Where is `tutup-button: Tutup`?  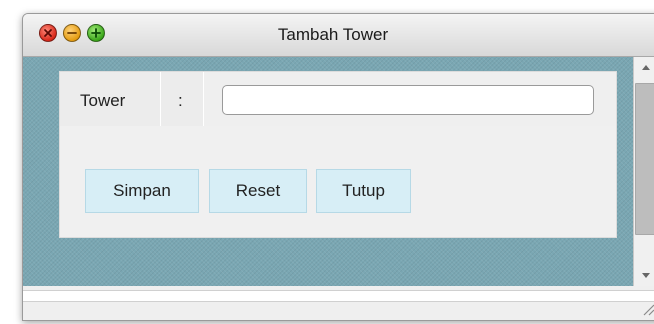 tutup-button: Tutup is located at coordinates (363, 191).